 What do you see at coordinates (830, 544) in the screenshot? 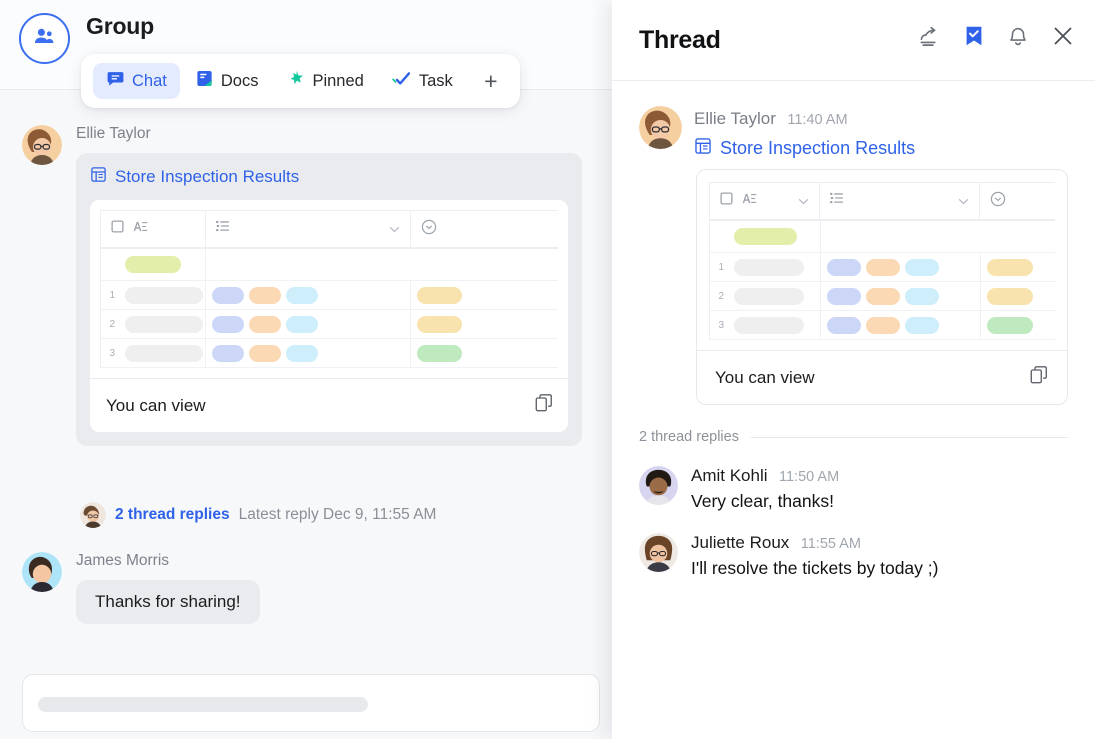
I see `reply-time: 11:55 AM` at bounding box center [830, 544].